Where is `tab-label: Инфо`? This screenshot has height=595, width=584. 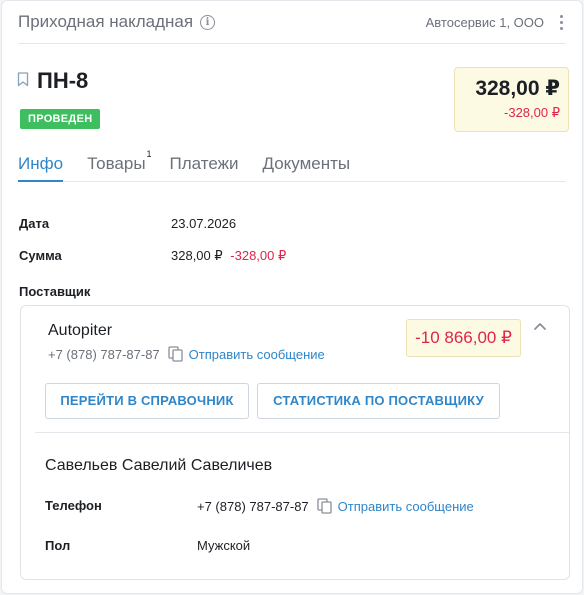
tab-label: Инфо is located at coordinates (41, 163).